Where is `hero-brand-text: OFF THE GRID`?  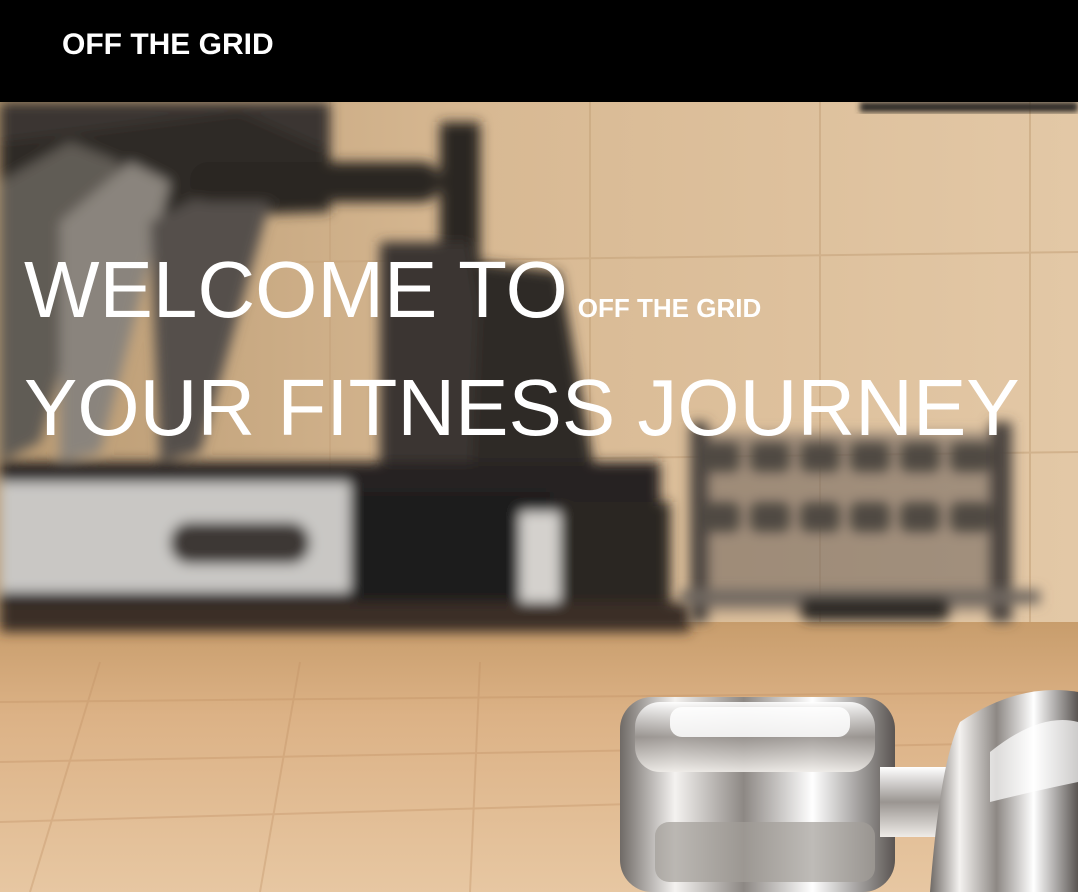
hero-brand-text: OFF THE GRID is located at coordinates (669, 308).